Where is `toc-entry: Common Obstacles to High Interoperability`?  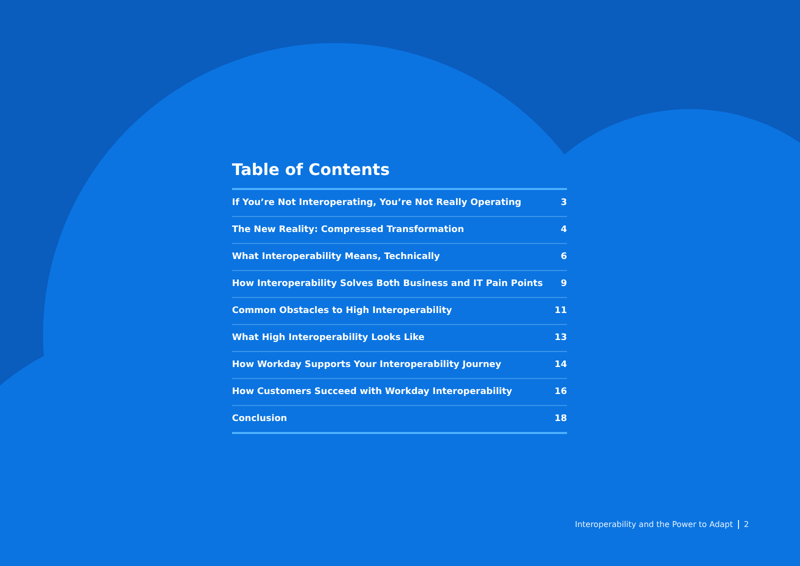 toc-entry: Common Obstacles to High Interoperability is located at coordinates (342, 311).